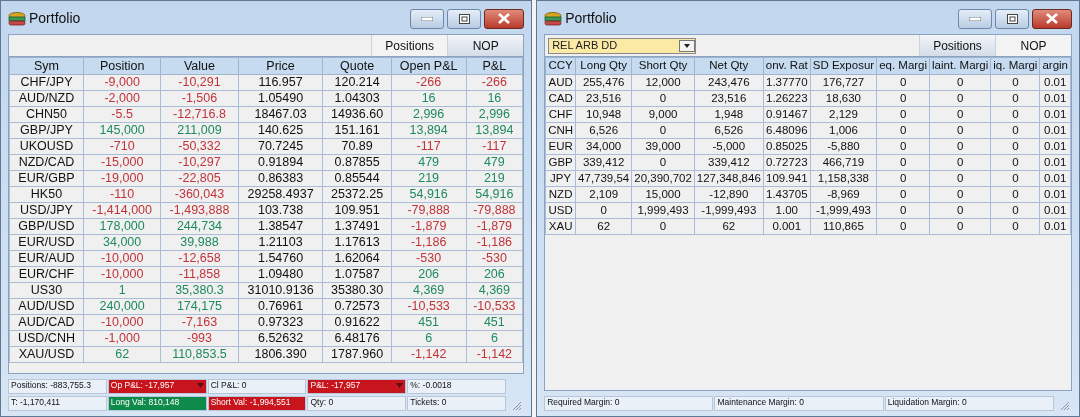 The image size is (1080, 417). I want to click on table-cell: 23,516, so click(603, 98).